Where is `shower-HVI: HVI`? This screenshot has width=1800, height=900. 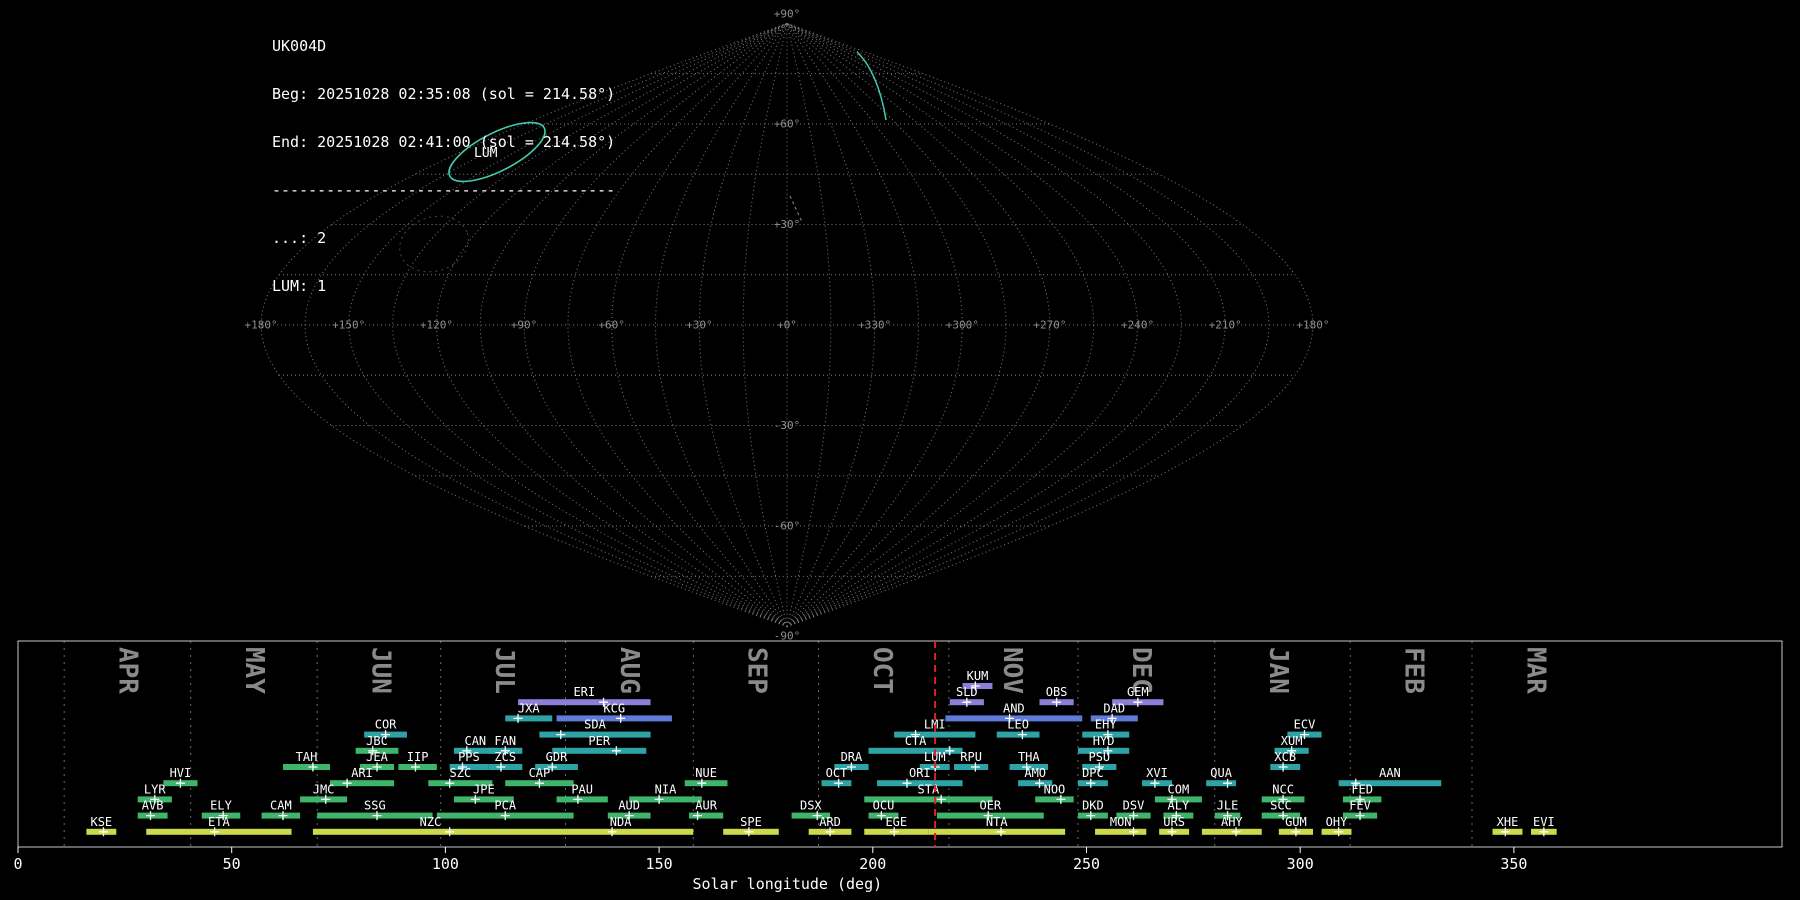 shower-HVI: HVI is located at coordinates (180, 777).